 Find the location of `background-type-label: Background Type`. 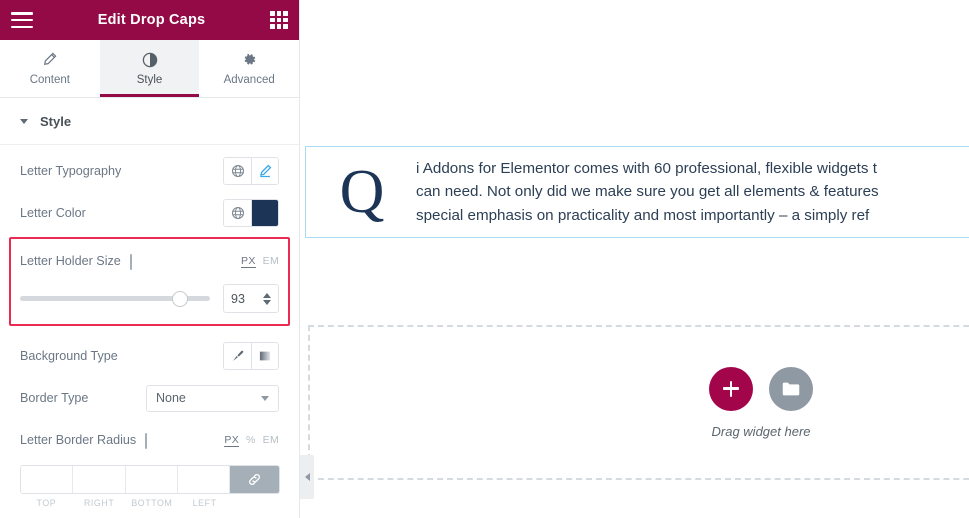

background-type-label: Background Type is located at coordinates (69, 356).